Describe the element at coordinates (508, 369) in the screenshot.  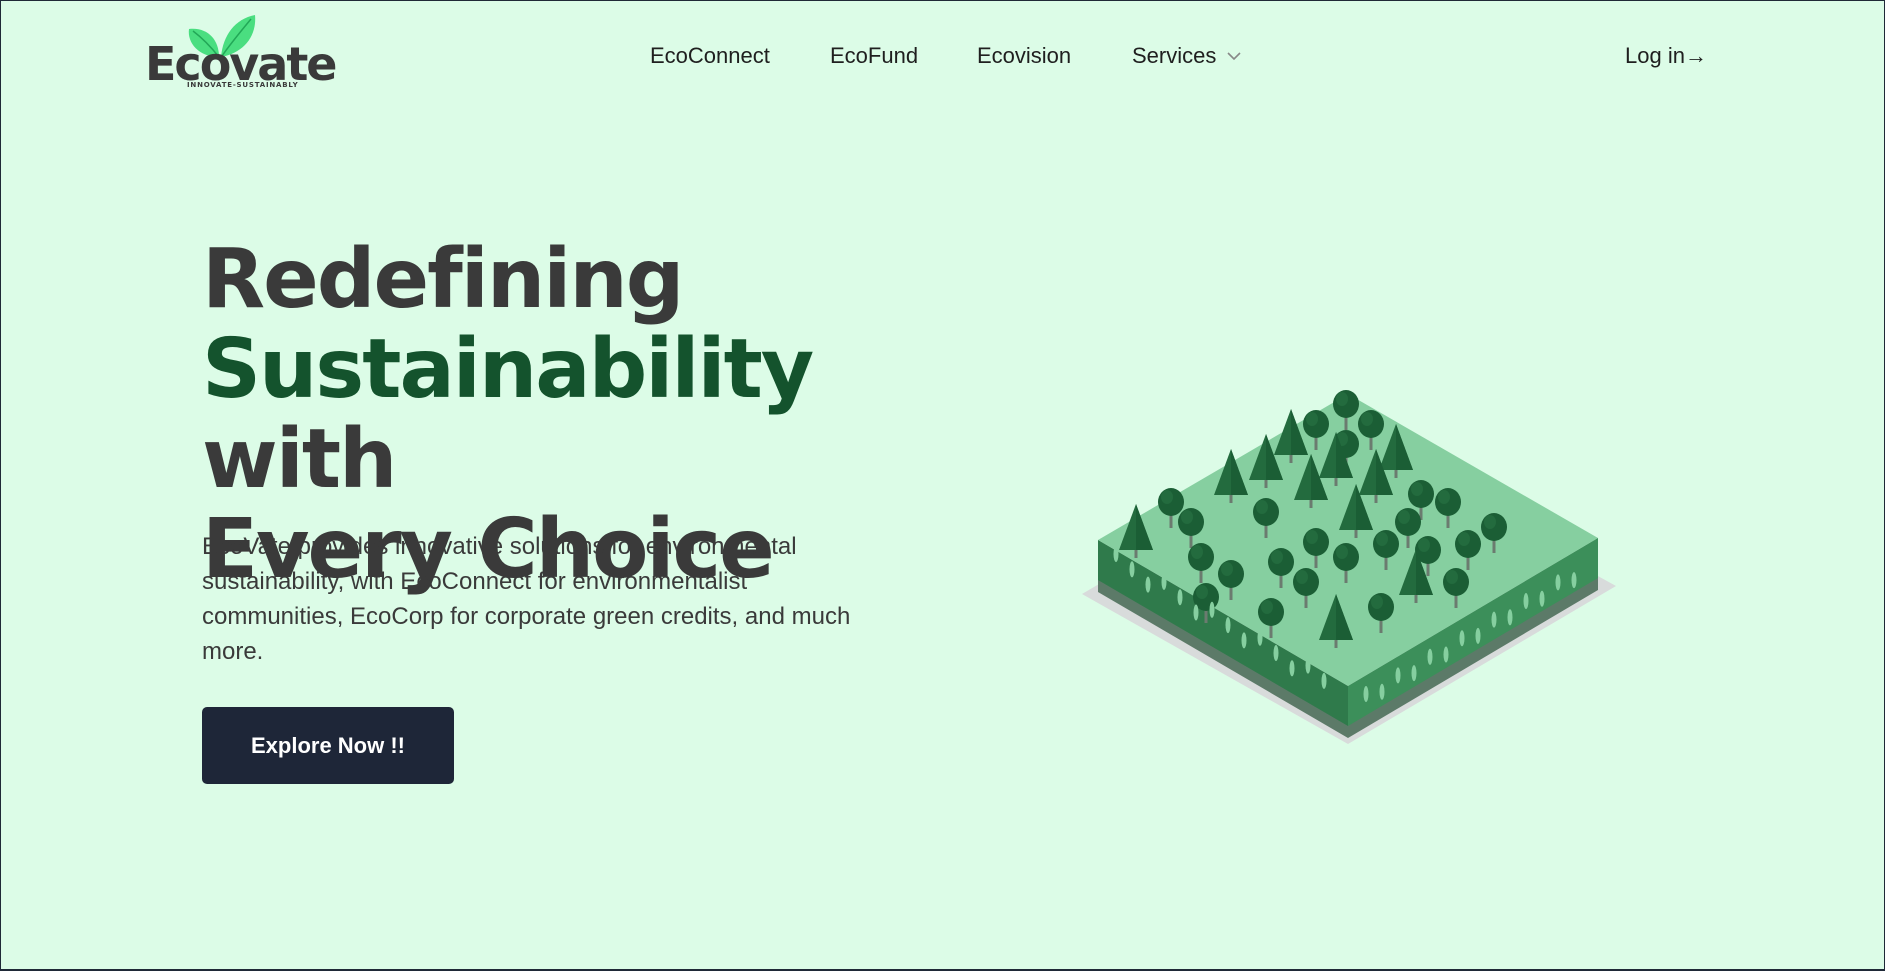
I see `hero-title-accent: Sustainability` at that location.